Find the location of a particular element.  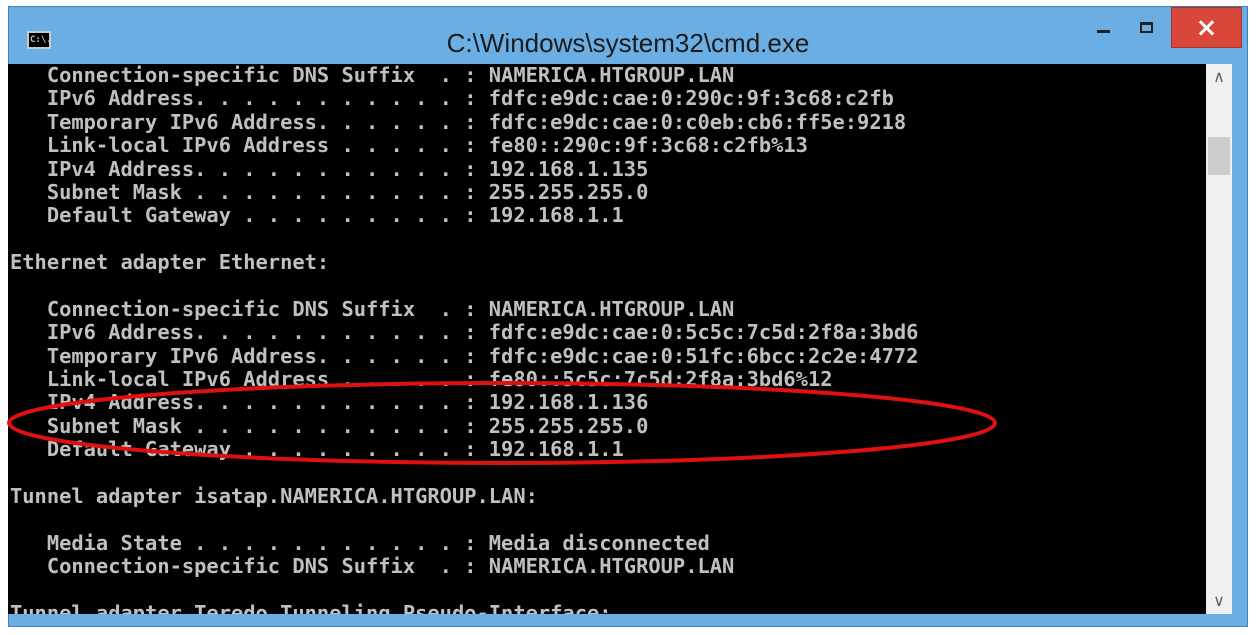

console-line: Ethernet adapter Ethernet: is located at coordinates (170, 262).